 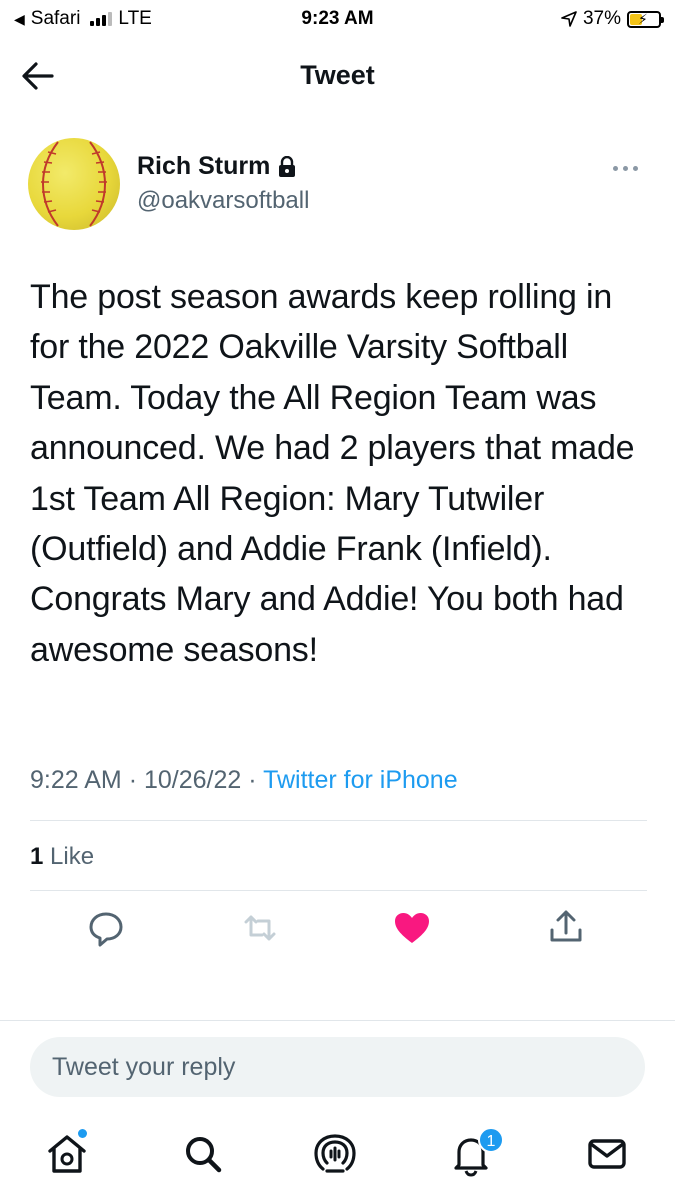 What do you see at coordinates (601, 18) in the screenshot?
I see `battery-percent: 37%` at bounding box center [601, 18].